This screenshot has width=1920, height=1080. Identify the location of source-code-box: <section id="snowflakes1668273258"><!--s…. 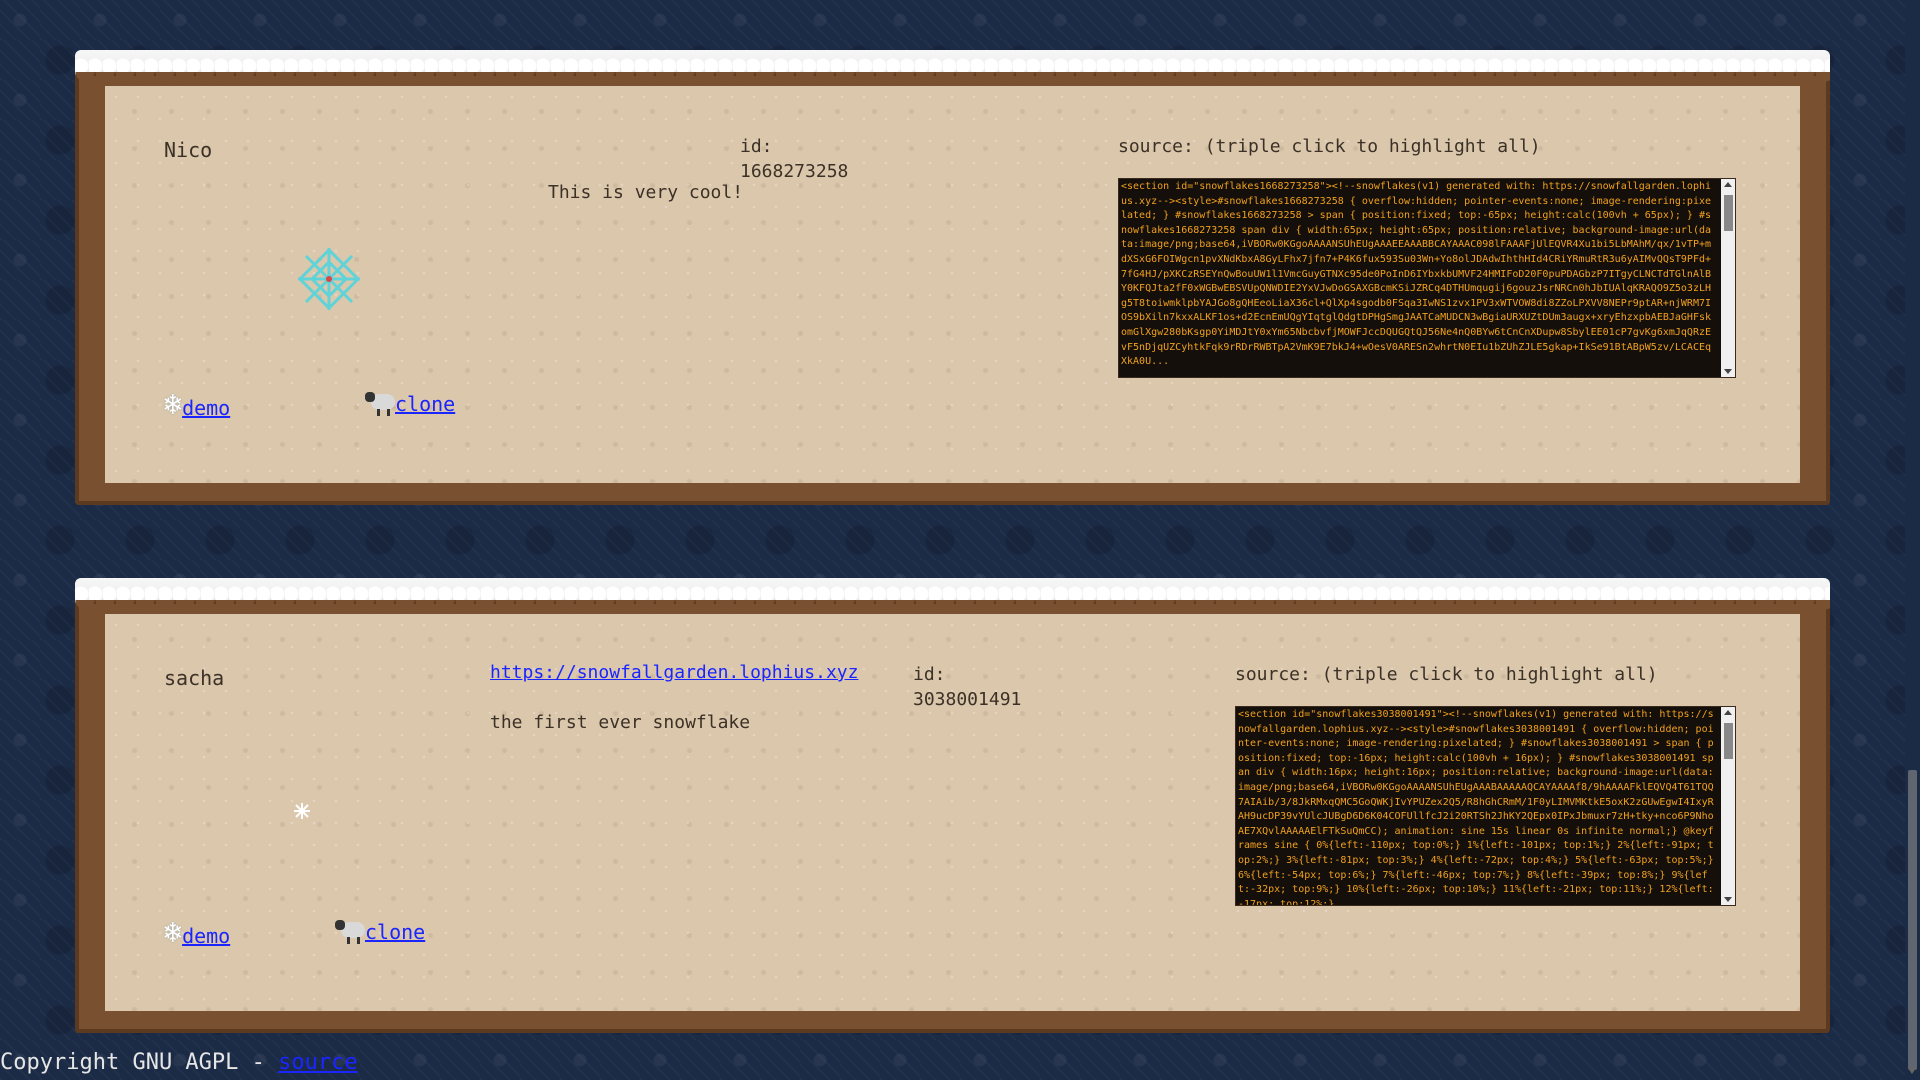
(1427, 278).